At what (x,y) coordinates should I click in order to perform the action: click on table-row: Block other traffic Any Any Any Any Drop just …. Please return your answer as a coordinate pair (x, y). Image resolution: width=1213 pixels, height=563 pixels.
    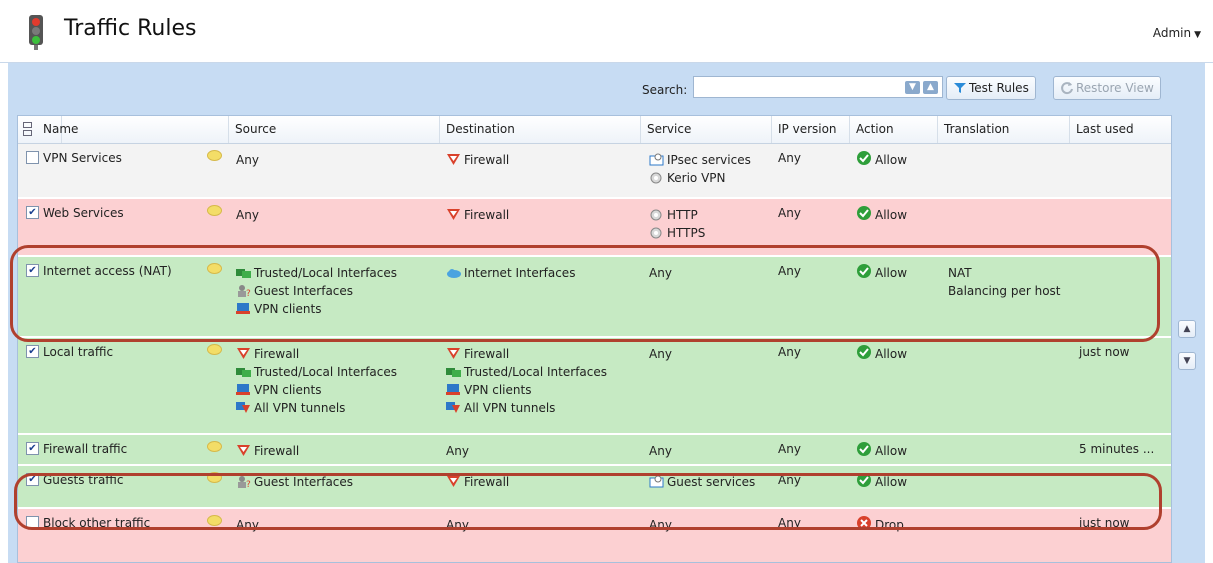
    Looking at the image, I should click on (594, 535).